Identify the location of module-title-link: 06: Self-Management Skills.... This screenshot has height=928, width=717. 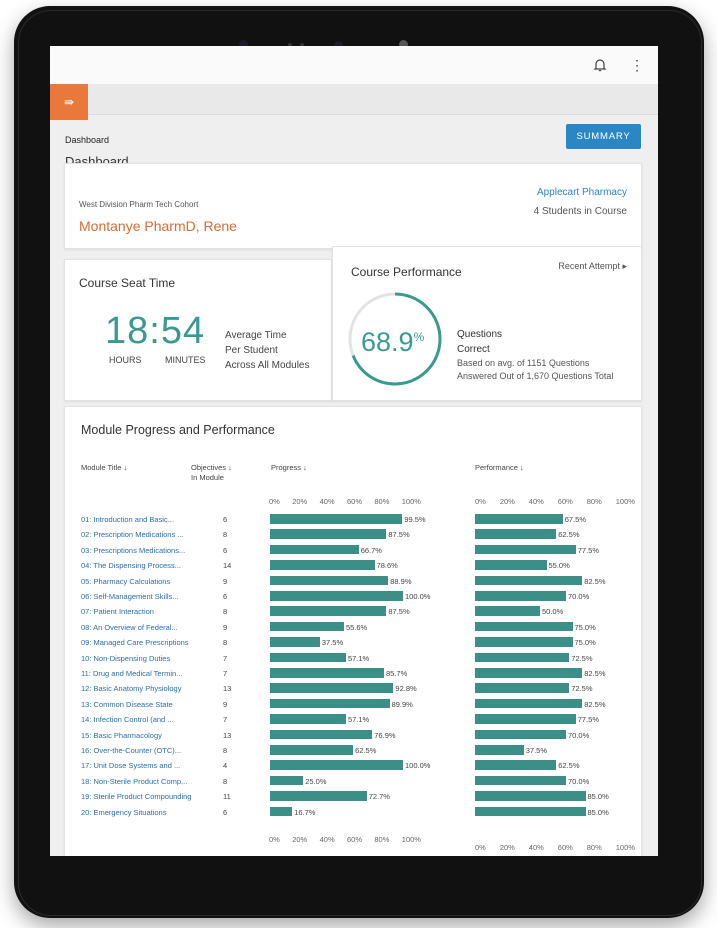
(130, 596).